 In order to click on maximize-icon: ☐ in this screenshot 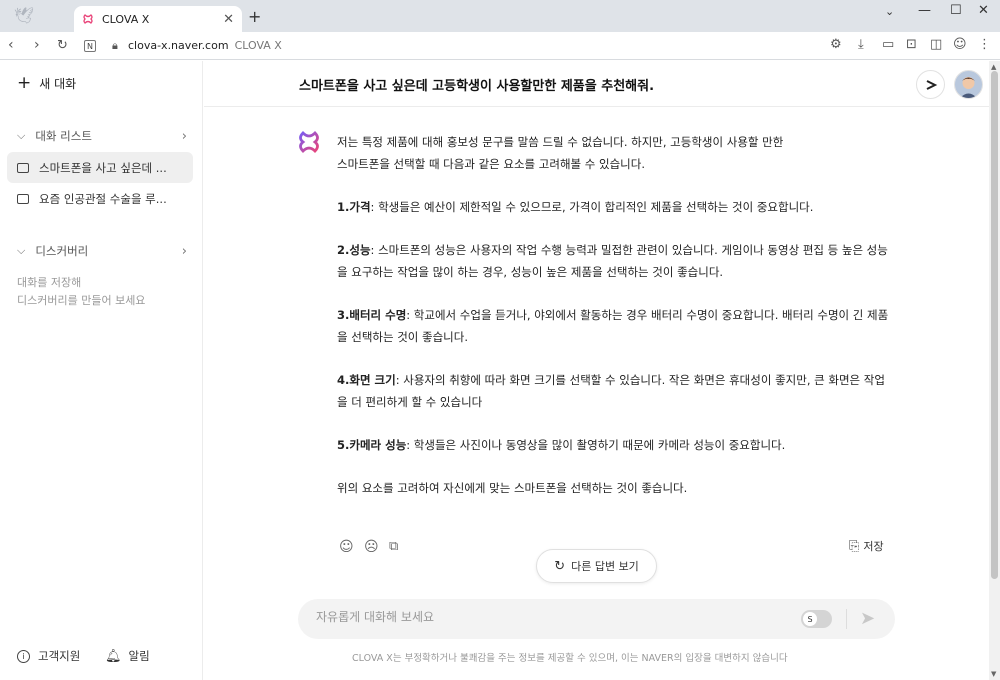, I will do `click(956, 10)`.